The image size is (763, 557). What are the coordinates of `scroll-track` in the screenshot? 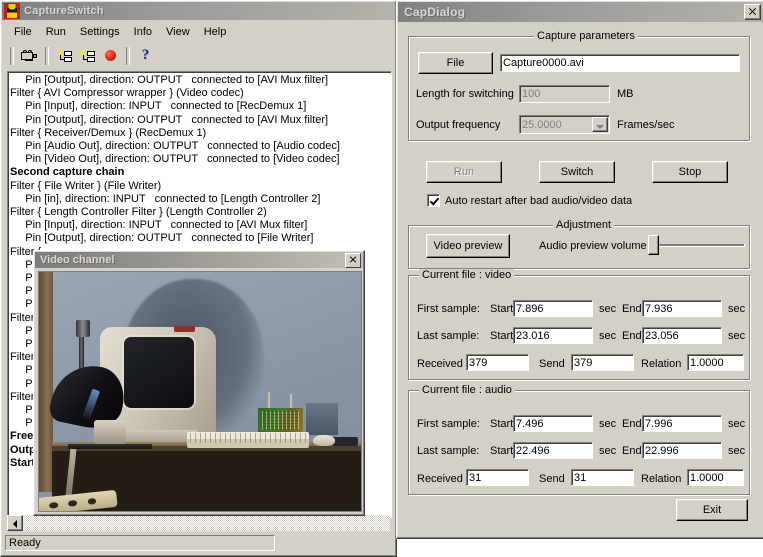 It's located at (206, 523).